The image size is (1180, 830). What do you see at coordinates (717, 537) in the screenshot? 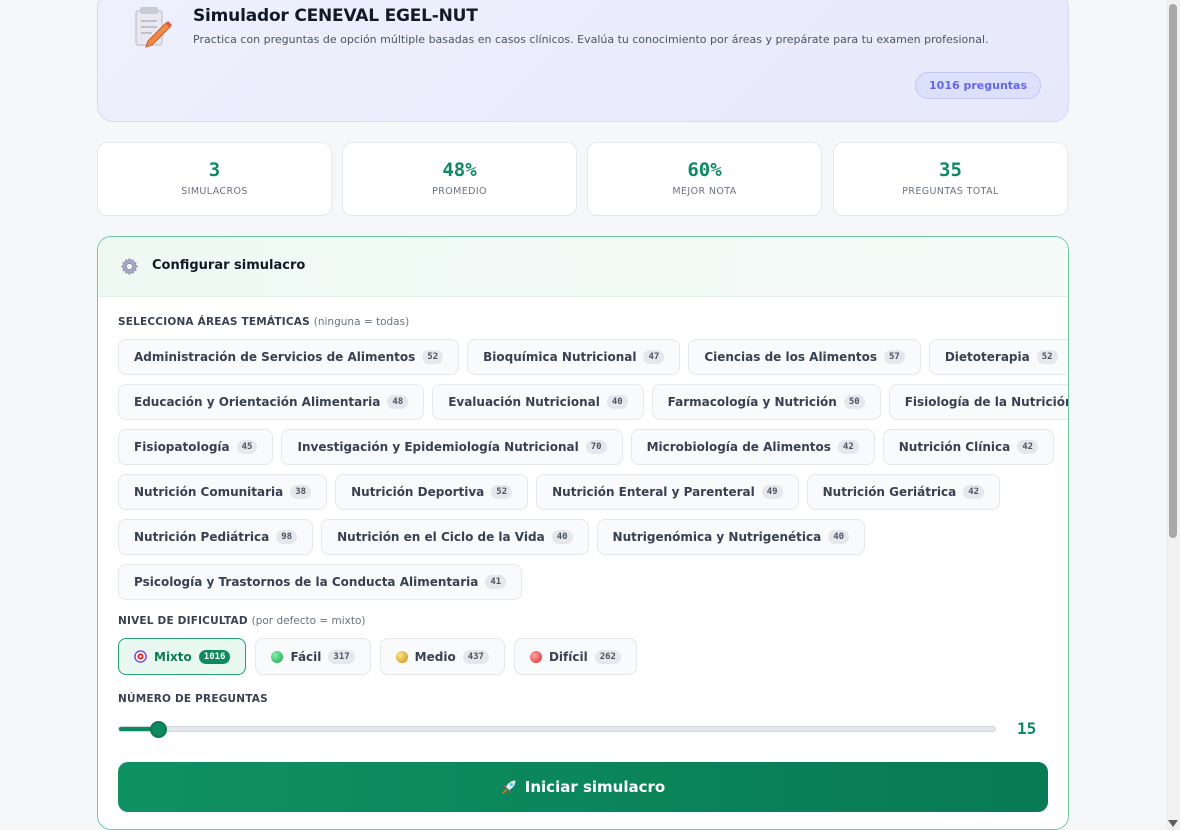
I see `area-name: Nutrigenómica y Nutrigenética` at bounding box center [717, 537].